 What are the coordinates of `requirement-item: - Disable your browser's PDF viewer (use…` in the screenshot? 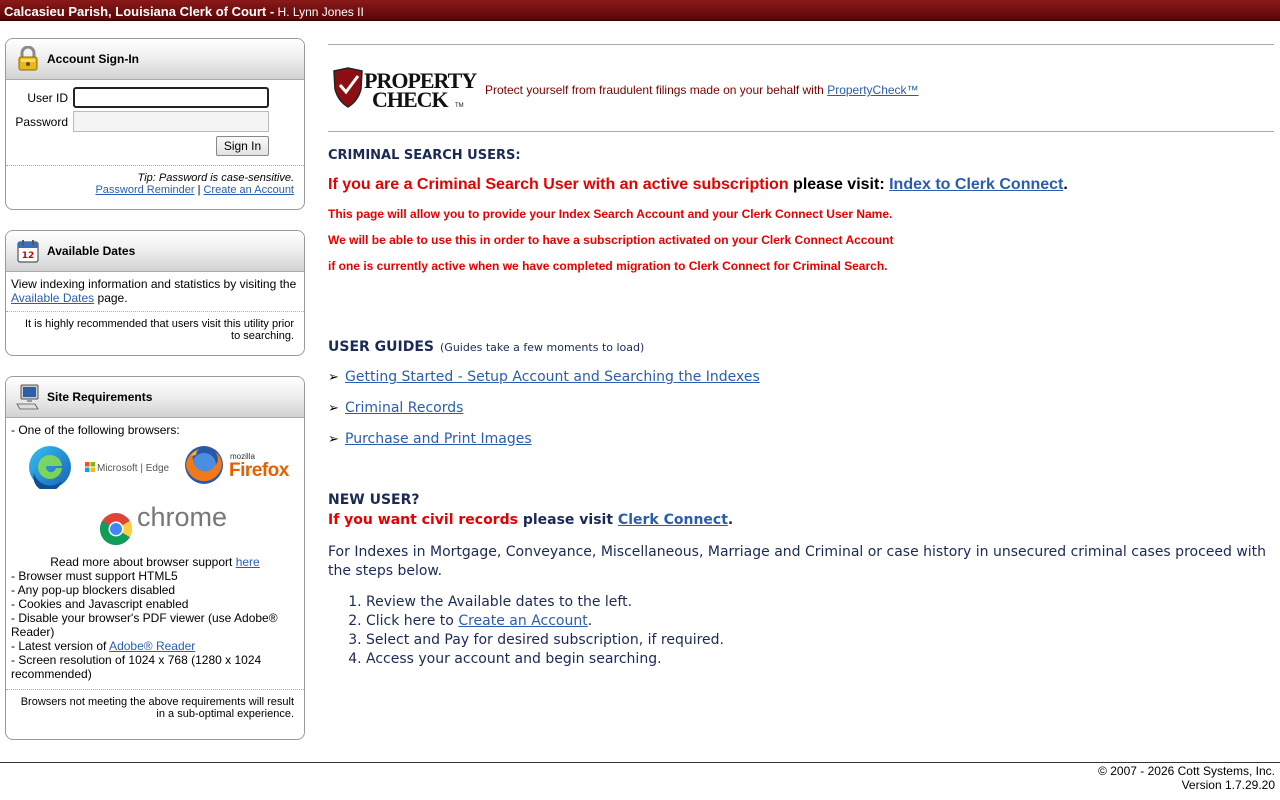 It's located at (144, 625).